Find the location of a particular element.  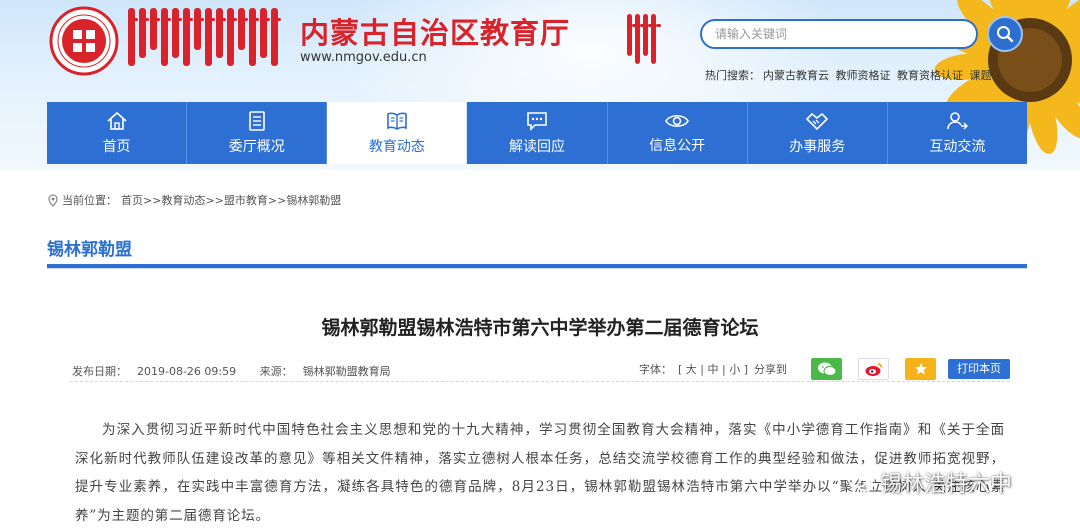

search-icon is located at coordinates (1005, 34).